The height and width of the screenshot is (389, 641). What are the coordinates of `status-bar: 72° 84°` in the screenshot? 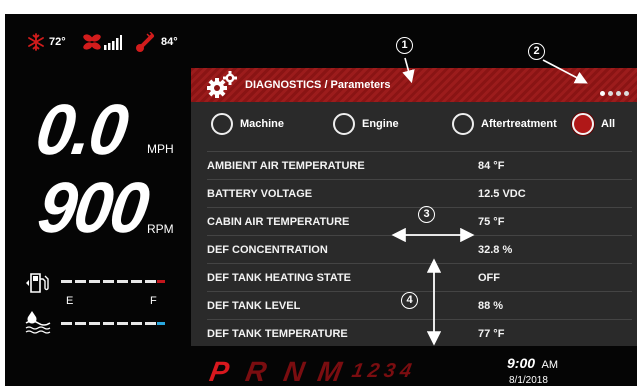 It's located at (107, 43).